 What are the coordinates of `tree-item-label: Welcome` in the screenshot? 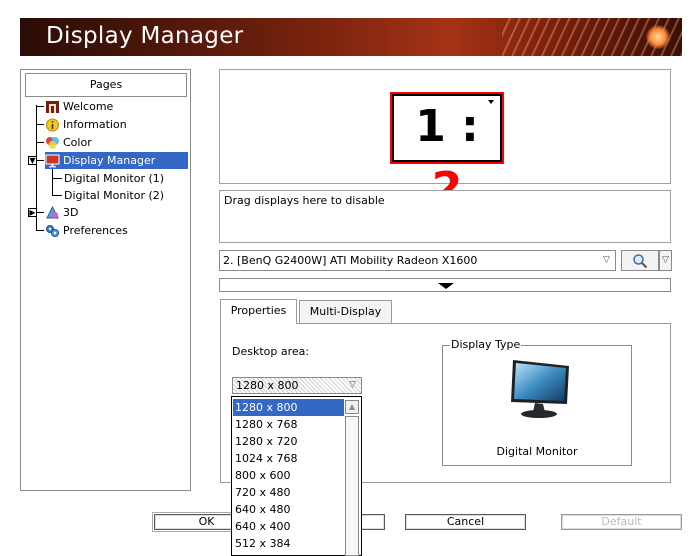 It's located at (88, 106).